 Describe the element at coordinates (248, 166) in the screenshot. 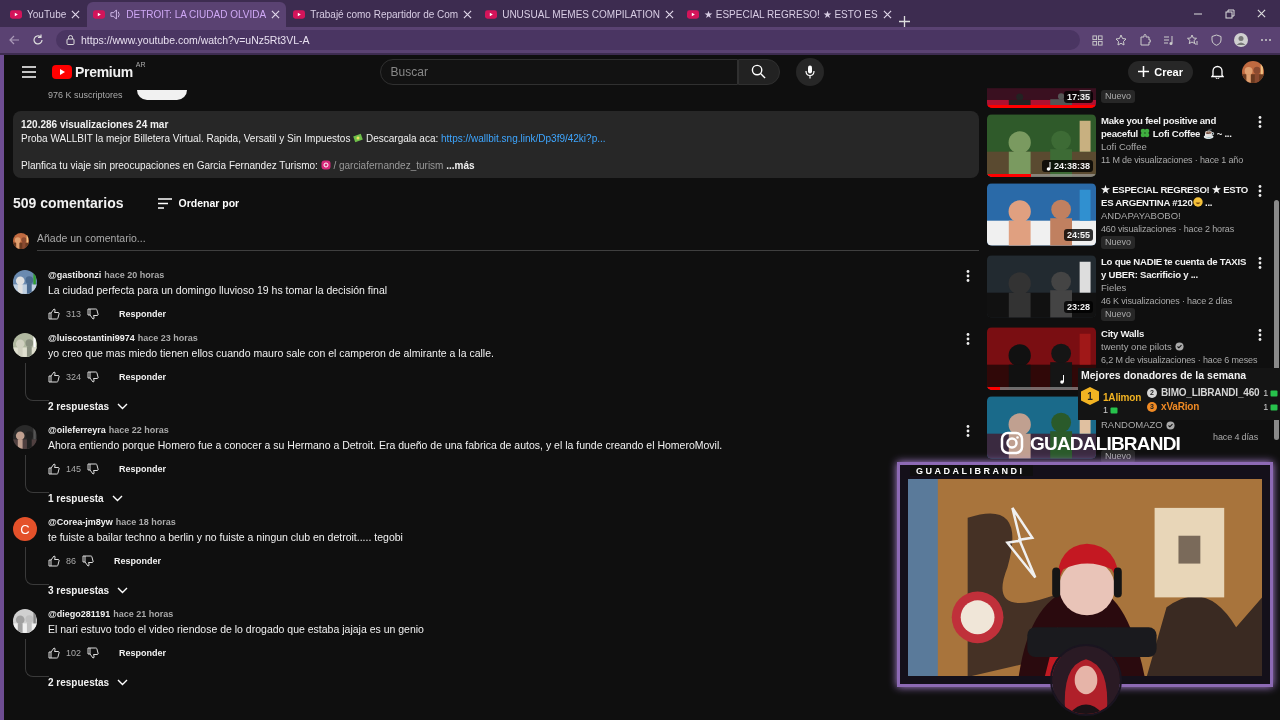

I see `description-text: Planfica tu viaje sin preocupaciones en Garcia Fernandez Turismo: / garciafernandez_turism ...más` at that location.